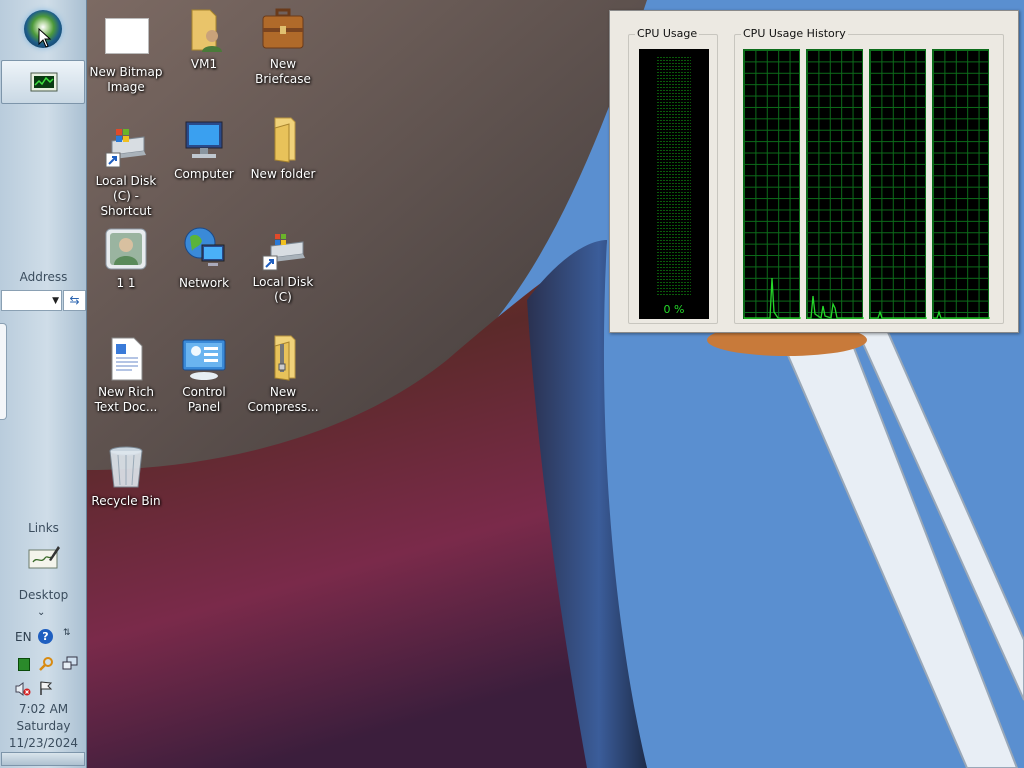 The height and width of the screenshot is (768, 1024). I want to click on cpu-usage-meter: 0 %, so click(674, 184).